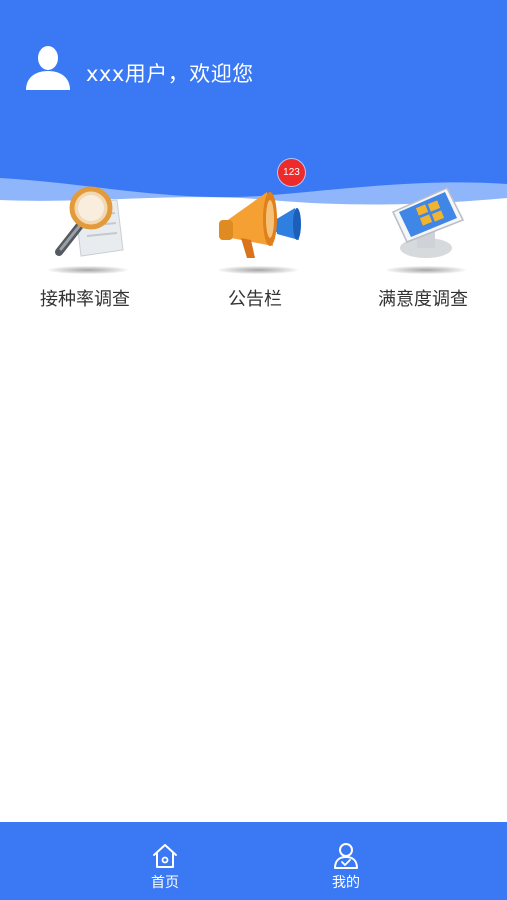 Image resolution: width=507 pixels, height=900 pixels. Describe the element at coordinates (170, 74) in the screenshot. I see `welcome-greeting: xxx用户，欢迎您` at that location.